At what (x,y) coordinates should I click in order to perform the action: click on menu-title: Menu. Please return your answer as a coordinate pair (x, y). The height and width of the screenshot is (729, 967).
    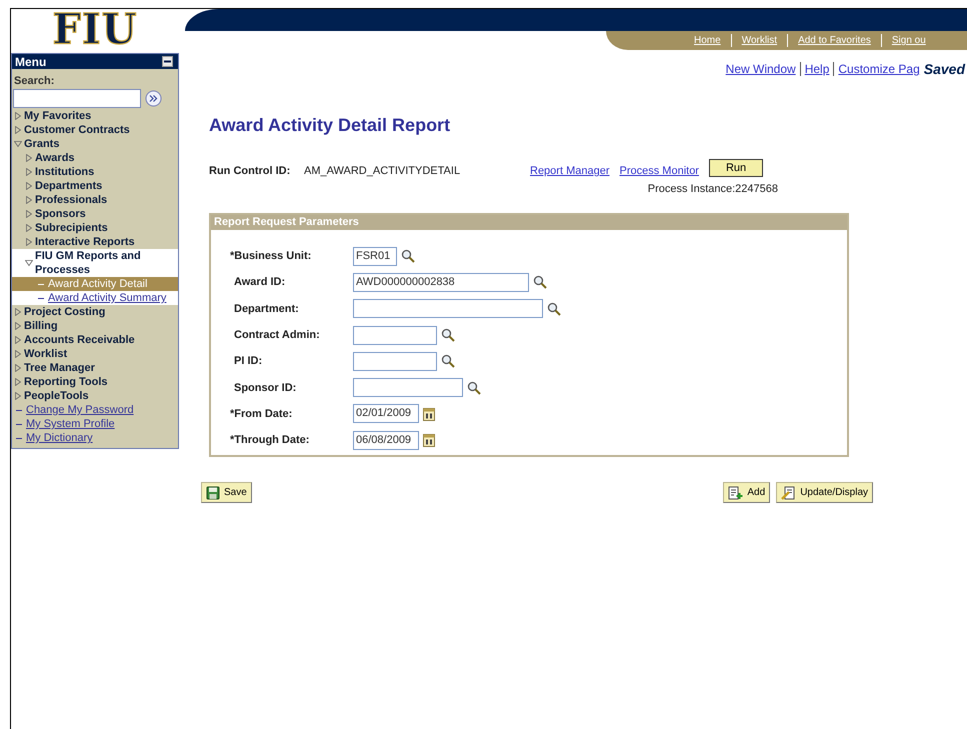
    Looking at the image, I should click on (30, 61).